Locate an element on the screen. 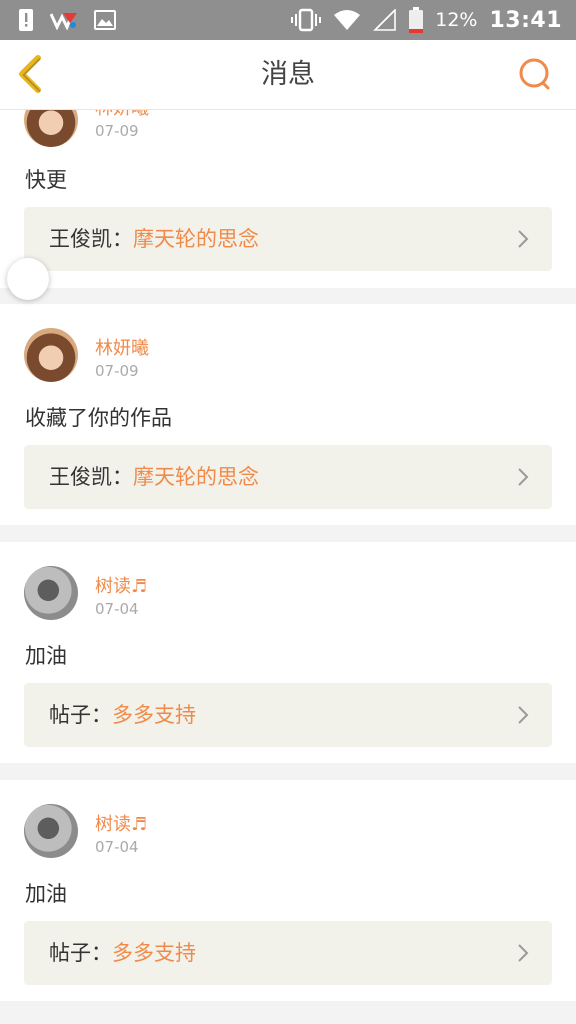 The height and width of the screenshot is (1024, 576). vibrate-icon is located at coordinates (306, 20).